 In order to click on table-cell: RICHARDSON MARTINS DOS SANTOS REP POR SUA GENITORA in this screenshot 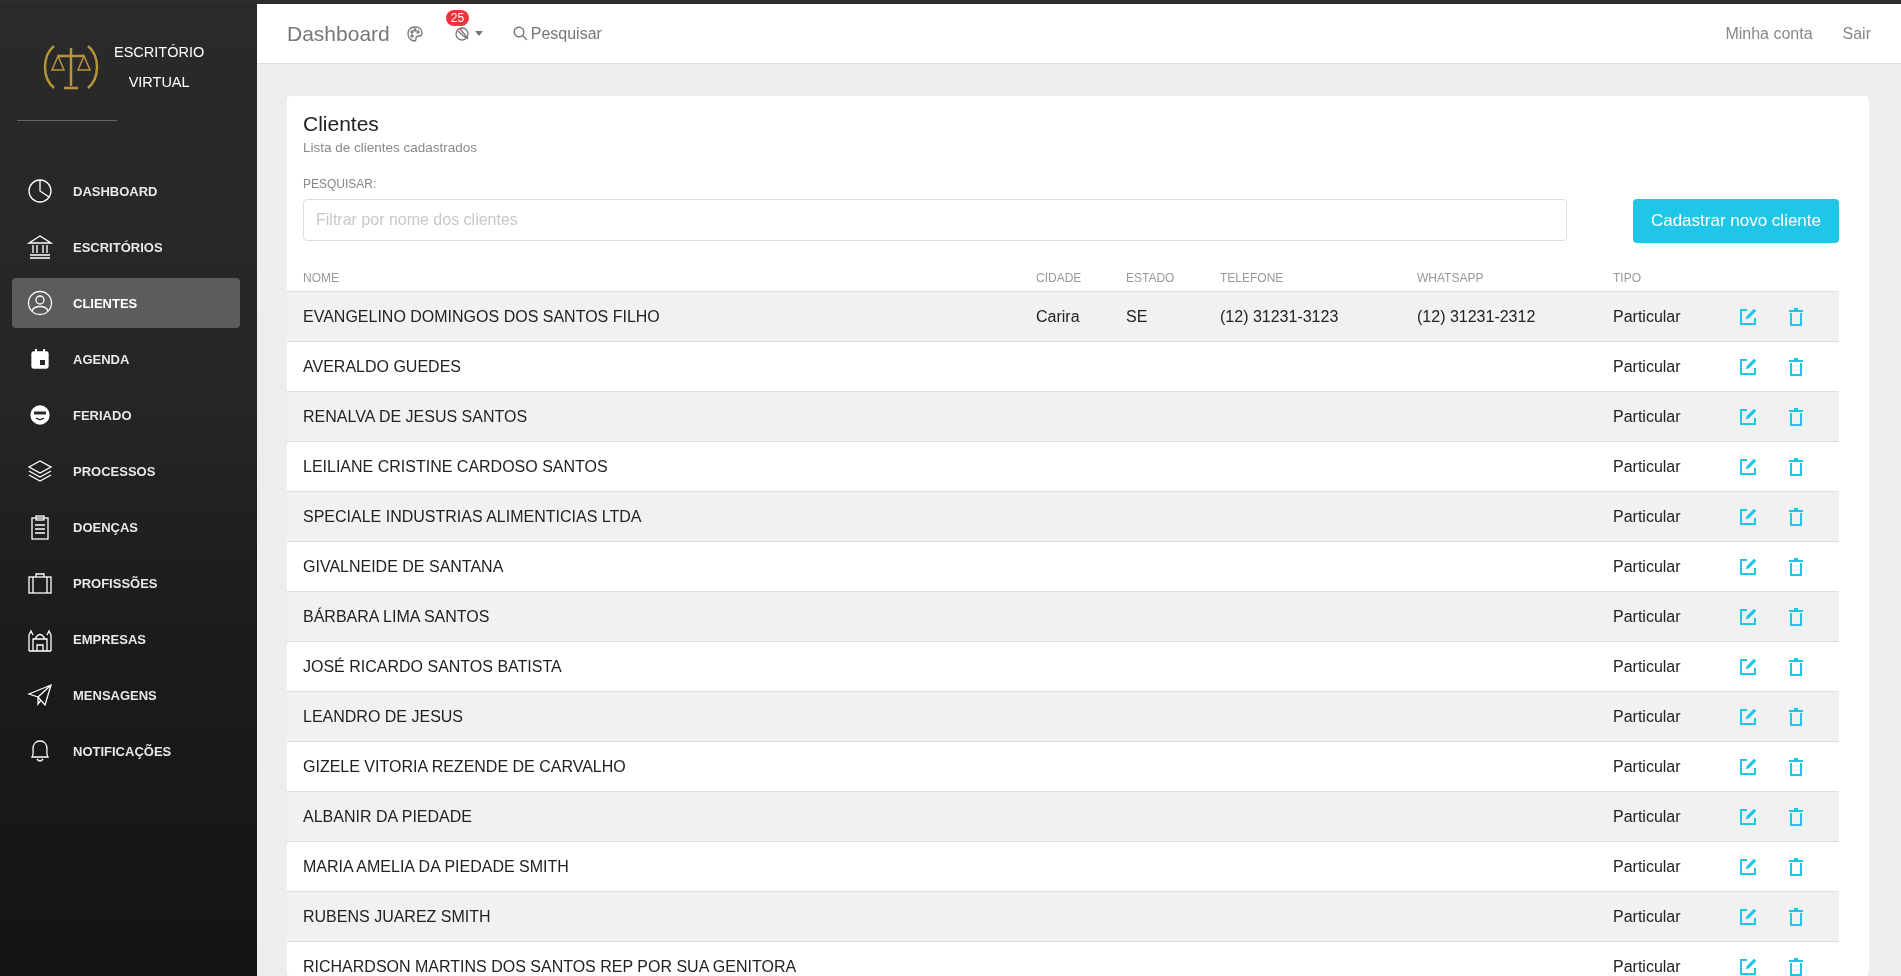, I will do `click(550, 966)`.